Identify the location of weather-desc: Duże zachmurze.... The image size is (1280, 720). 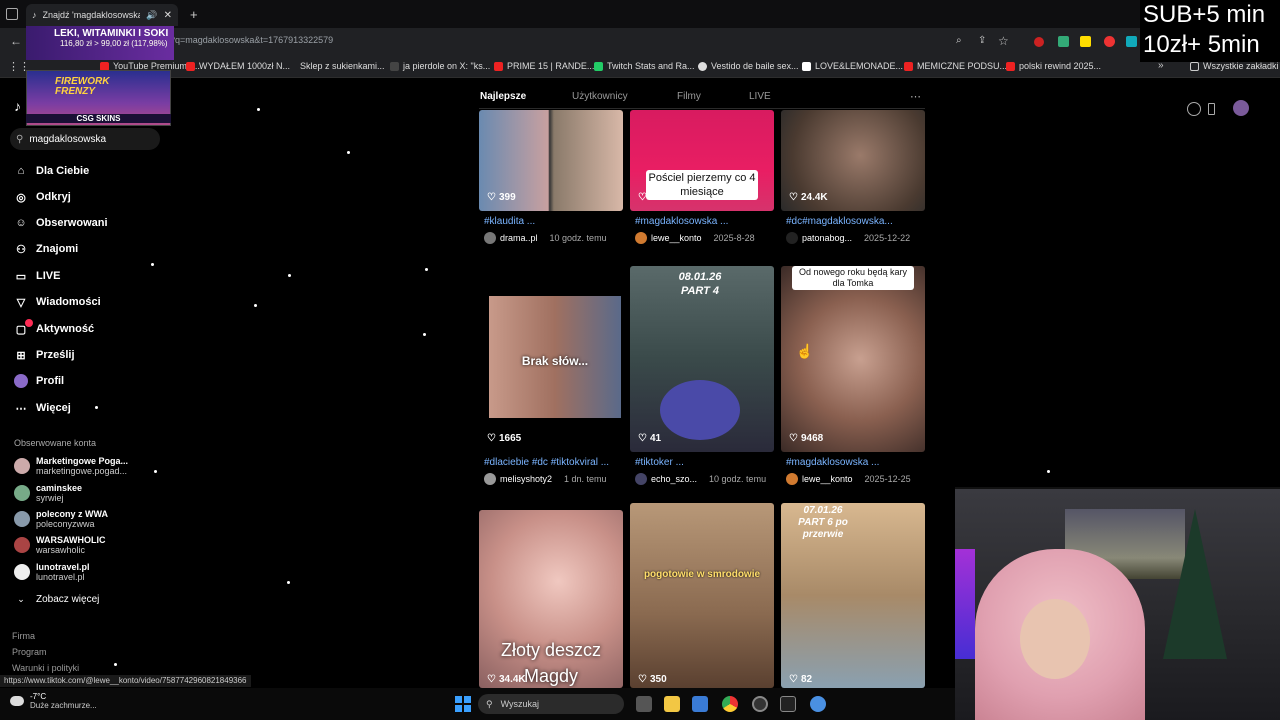
(63, 705).